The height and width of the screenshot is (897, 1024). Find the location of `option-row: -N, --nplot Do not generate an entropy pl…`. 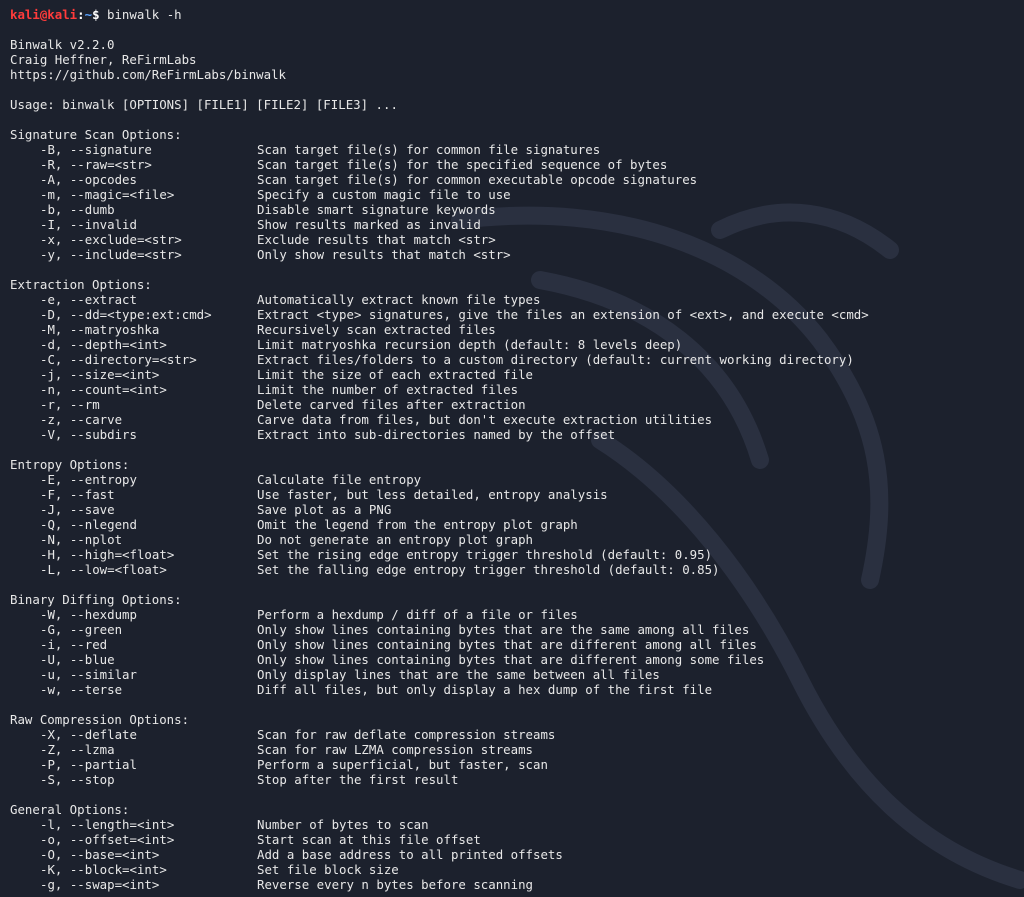

option-row: -N, --nplot Do not generate an entropy pl… is located at coordinates (517, 539).